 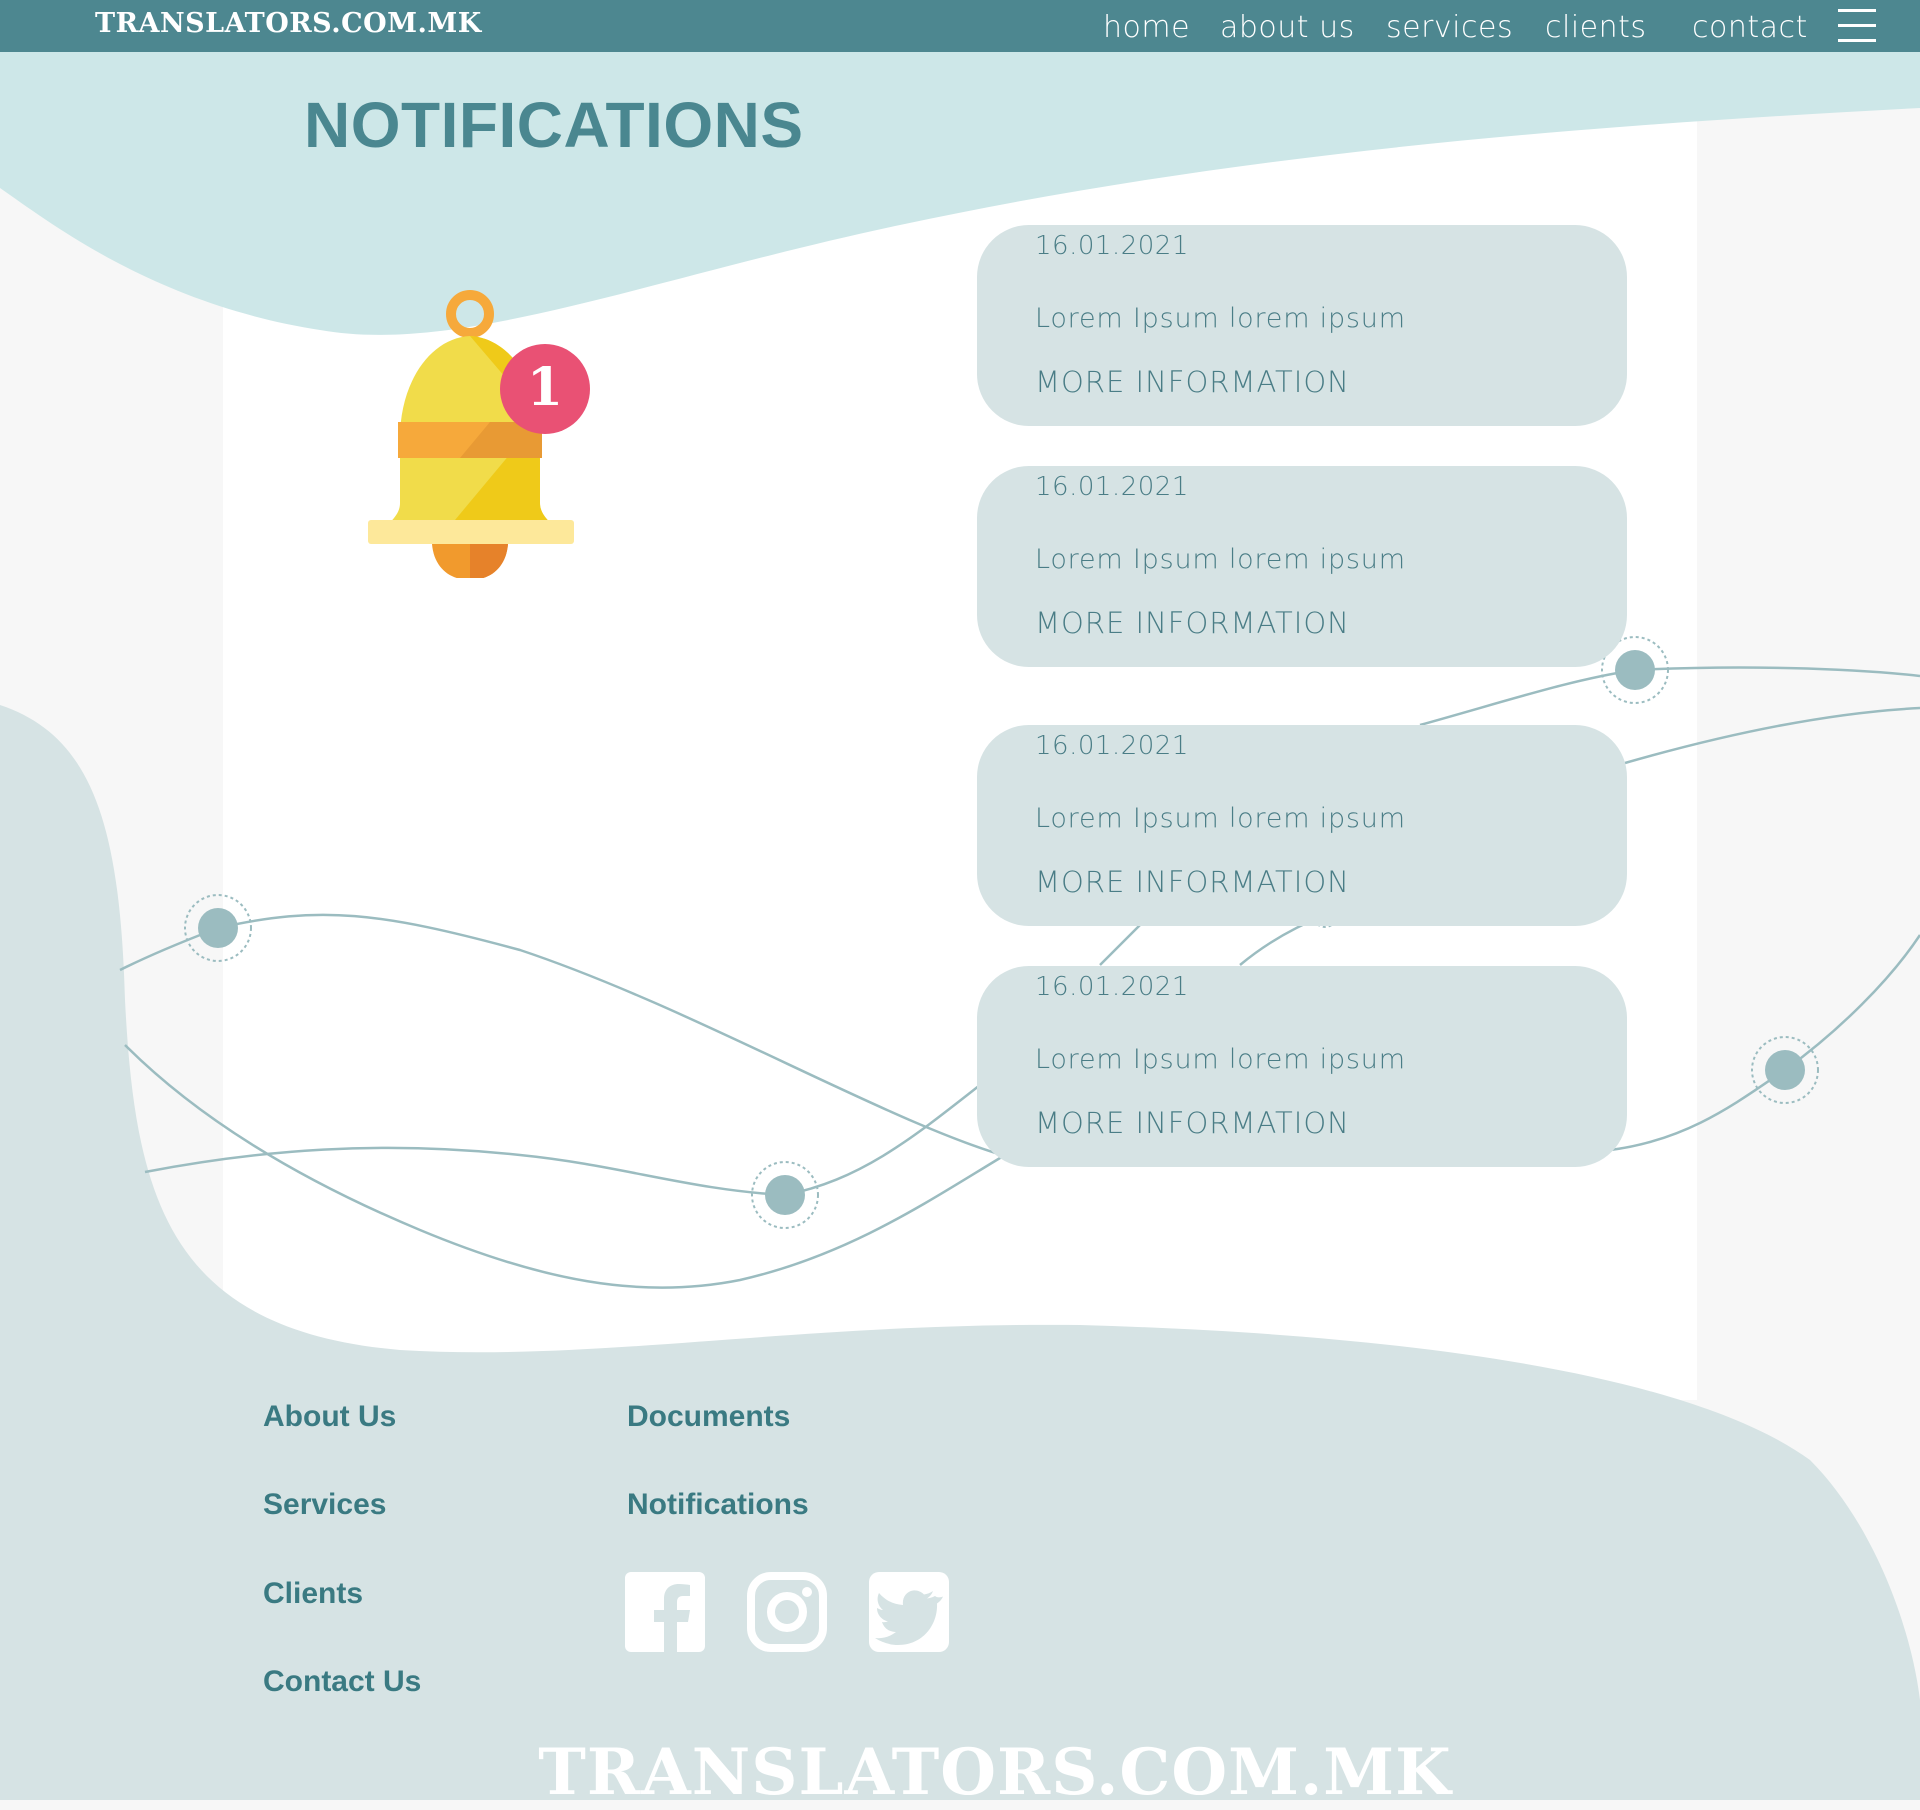 I want to click on nav-link-contact: contact, so click(x=1750, y=27).